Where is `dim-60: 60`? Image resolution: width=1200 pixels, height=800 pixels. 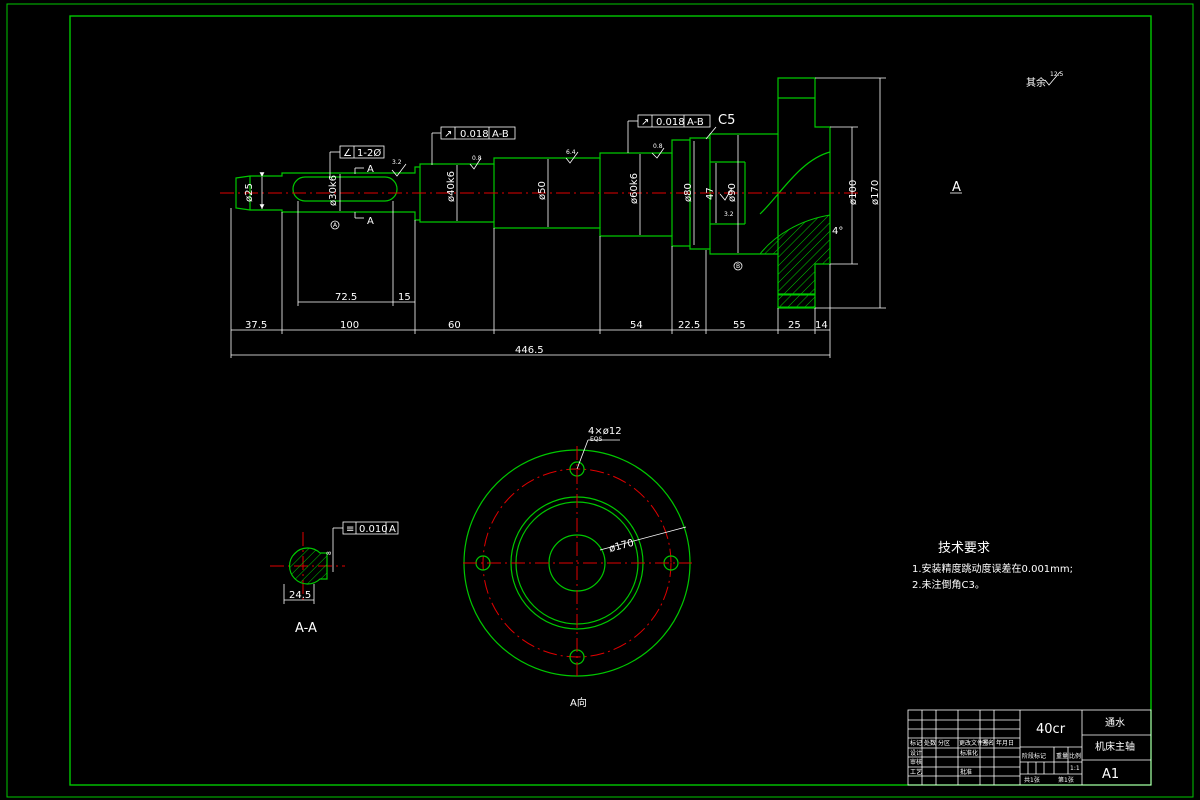
dim-60: 60 is located at coordinates (454, 325).